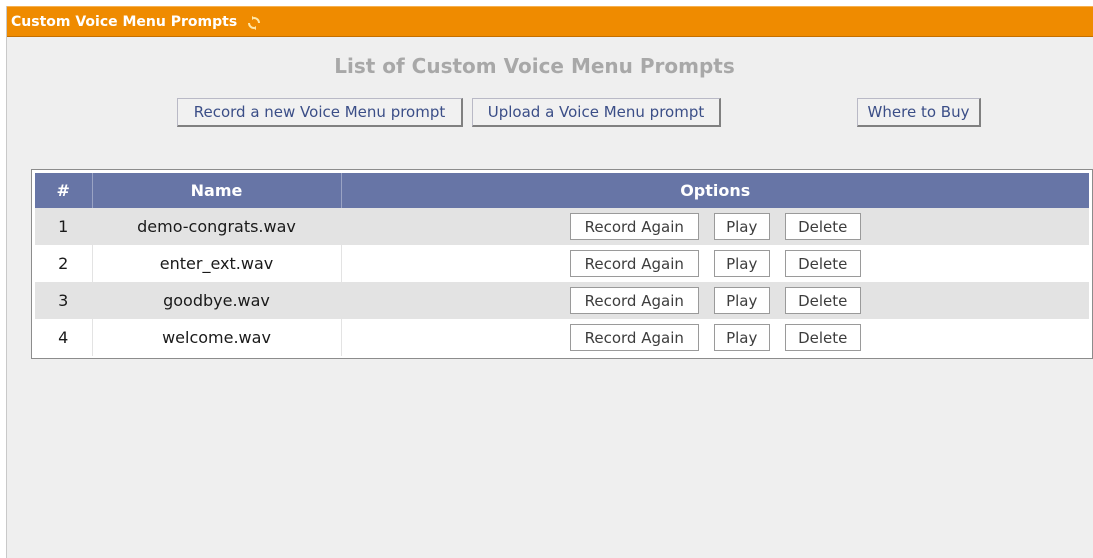 The image size is (1093, 558). What do you see at coordinates (320, 112) in the screenshot?
I see `record-new-prompt-button: Record a new Voice Menu prompt` at bounding box center [320, 112].